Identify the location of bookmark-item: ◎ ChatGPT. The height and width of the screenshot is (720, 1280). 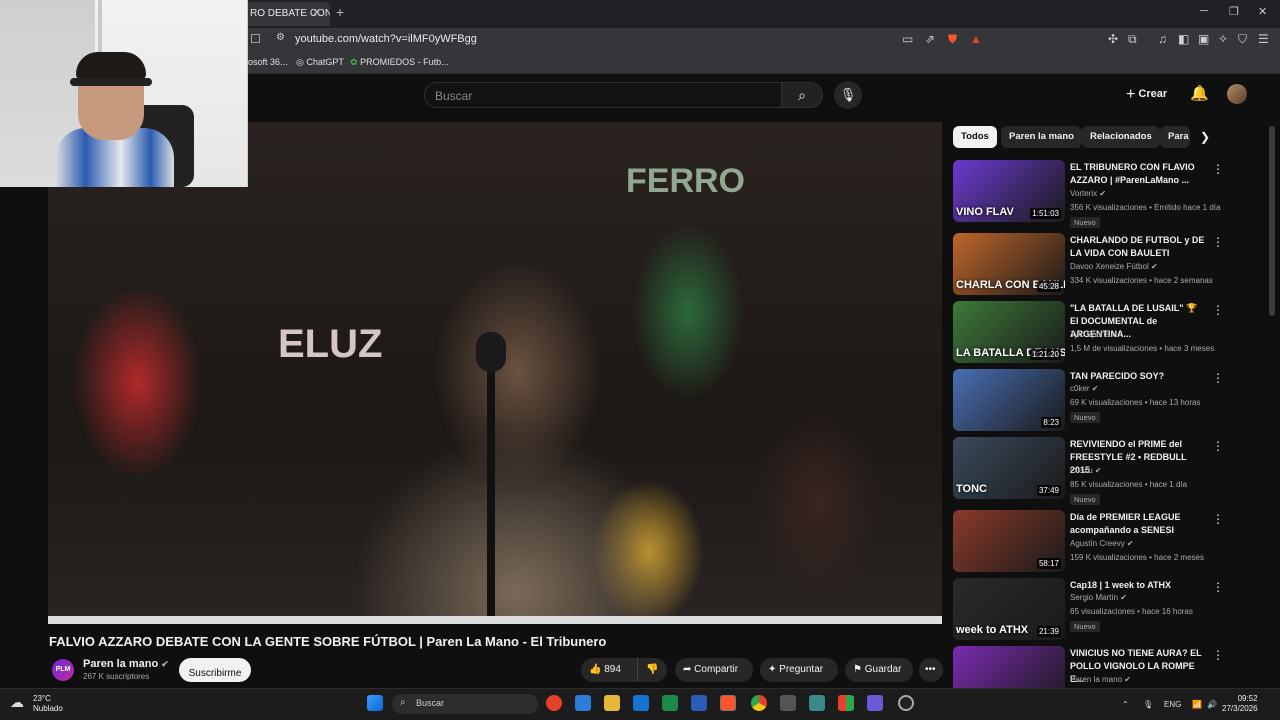
(320, 62).